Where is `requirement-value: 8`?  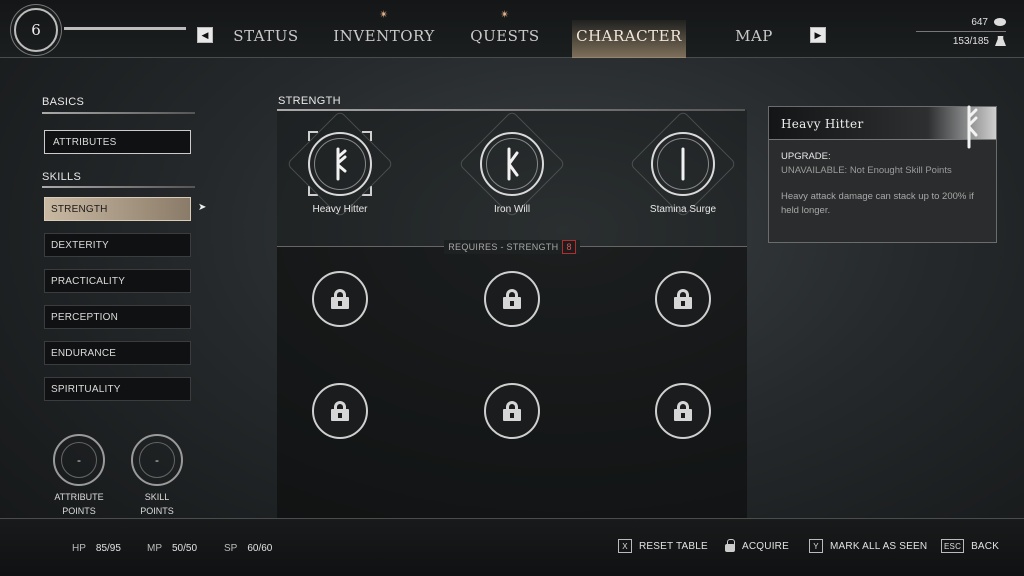 requirement-value: 8 is located at coordinates (569, 247).